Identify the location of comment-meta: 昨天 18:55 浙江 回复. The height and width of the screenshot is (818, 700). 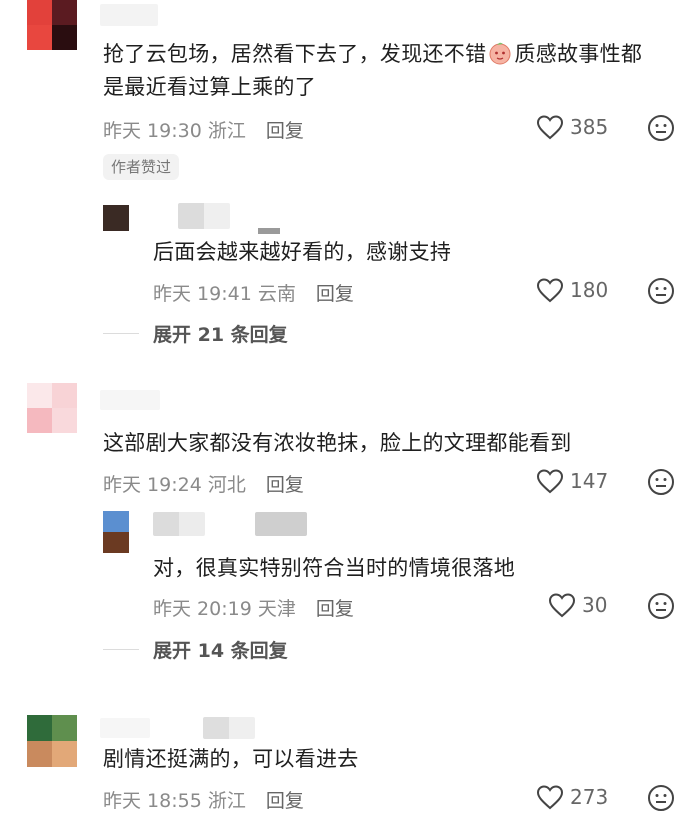
(203, 799).